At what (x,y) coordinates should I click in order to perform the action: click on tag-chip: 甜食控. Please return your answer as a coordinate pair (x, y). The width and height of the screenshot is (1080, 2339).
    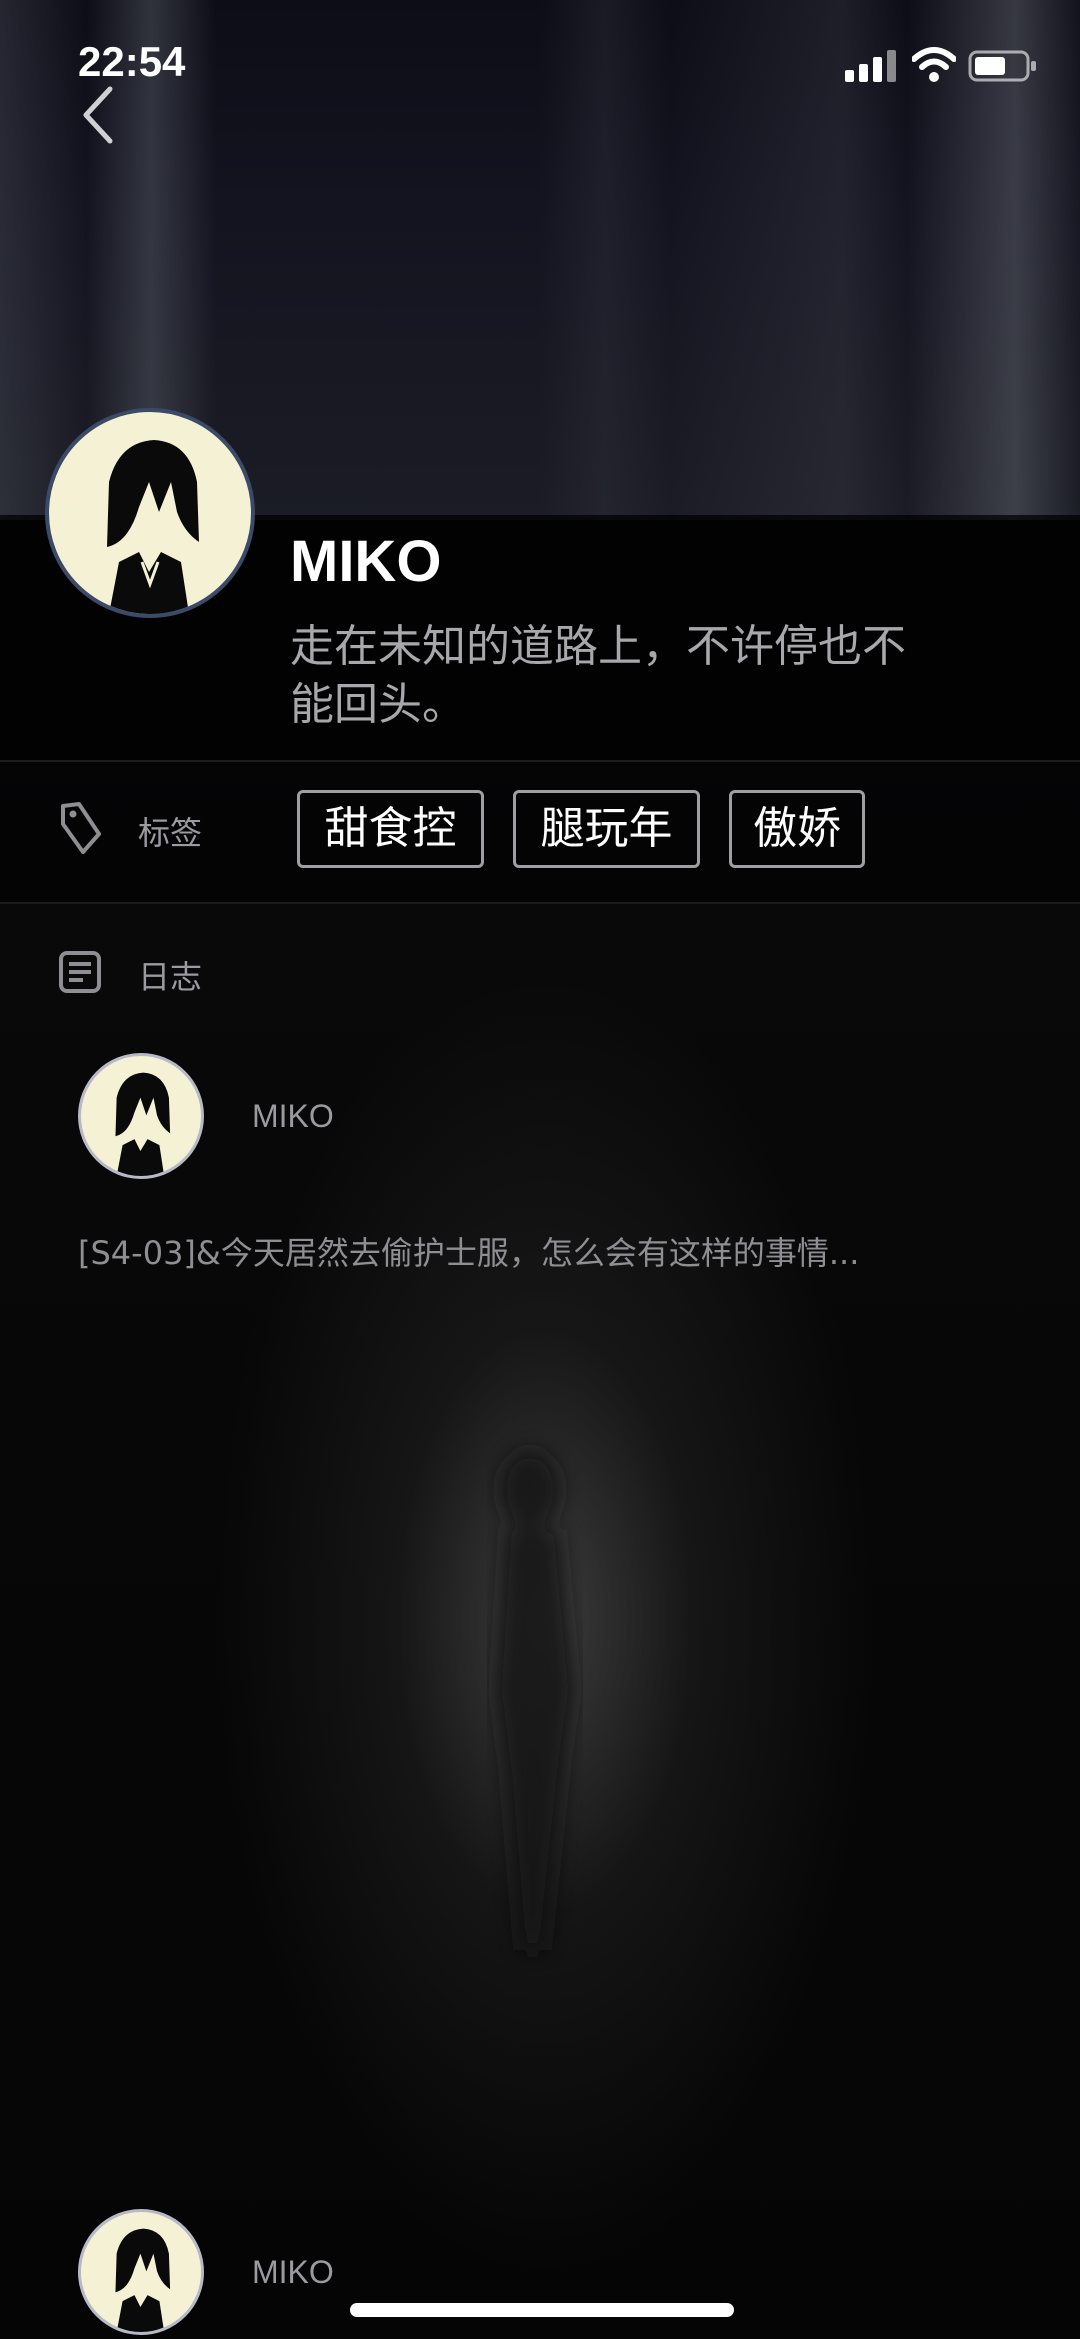
    Looking at the image, I should click on (390, 829).